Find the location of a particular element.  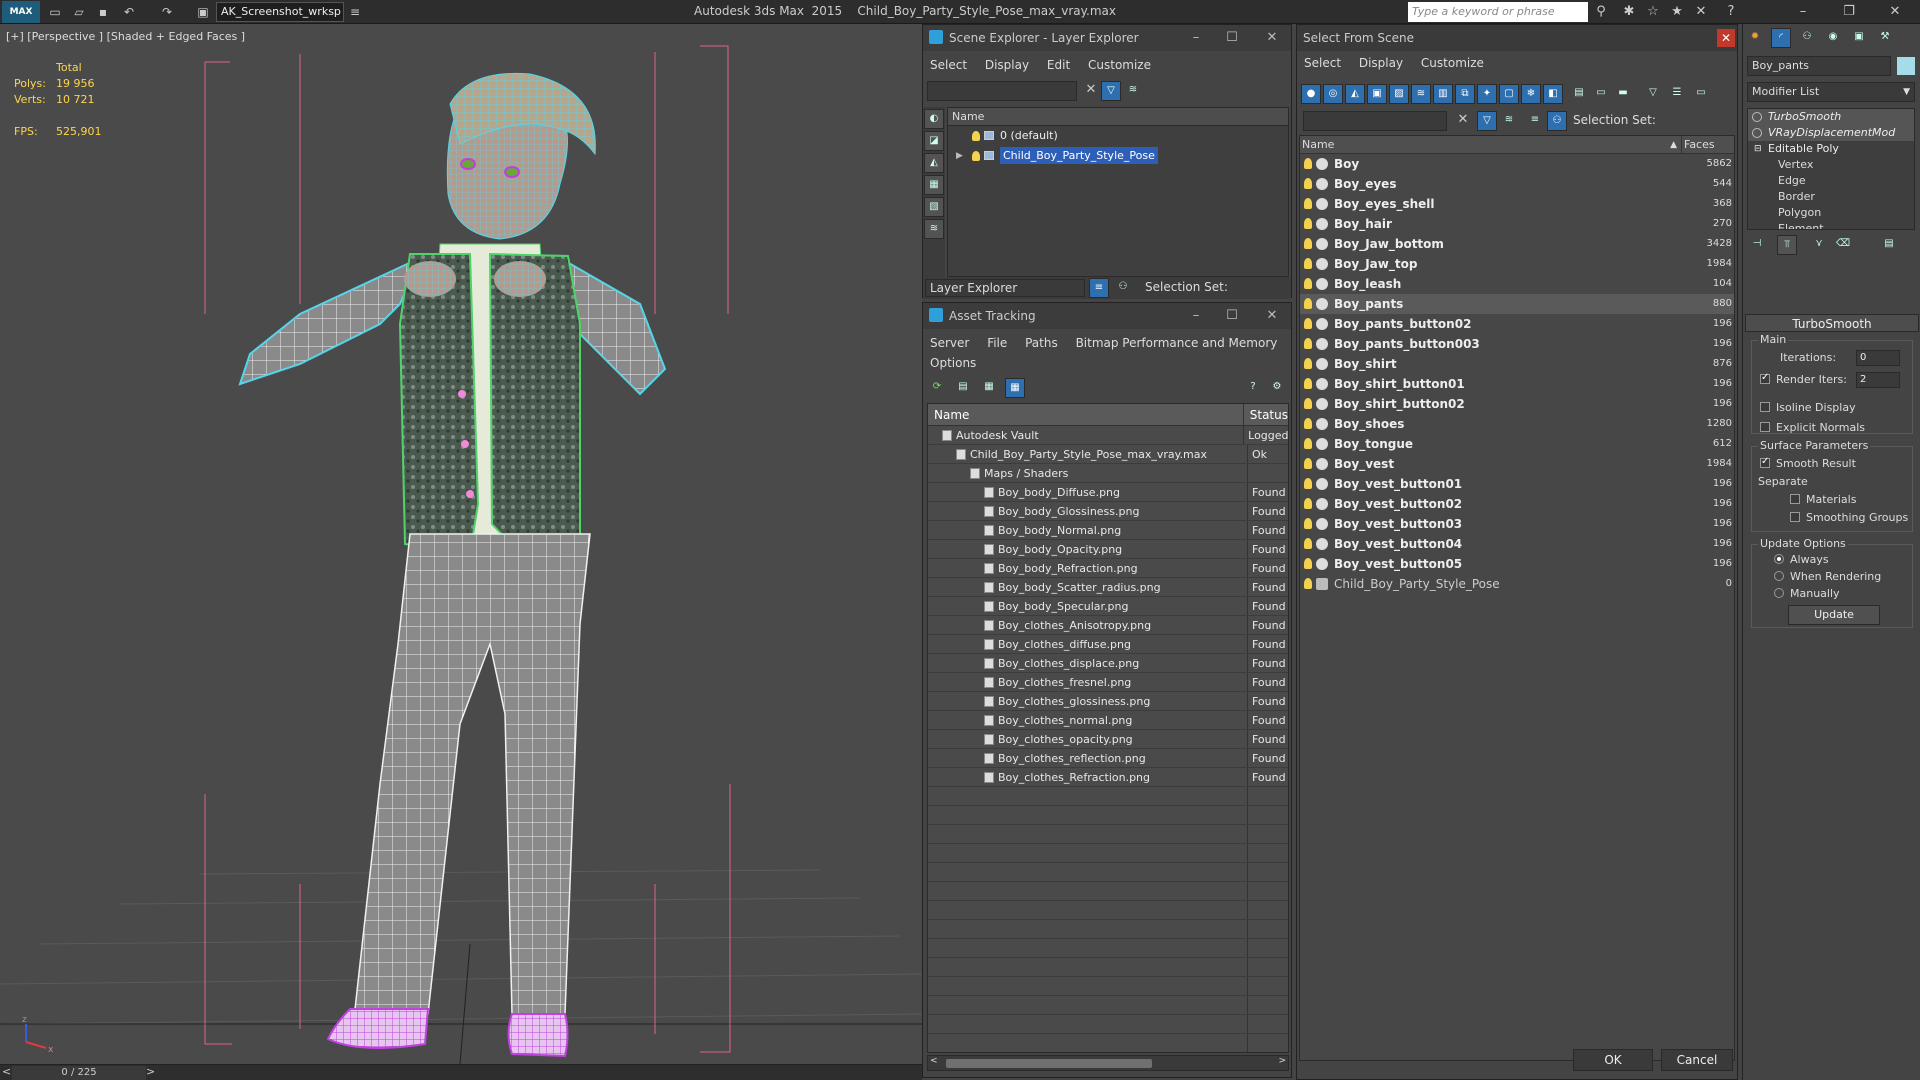

thumbnail-view-icon: ▦ is located at coordinates (989, 388).